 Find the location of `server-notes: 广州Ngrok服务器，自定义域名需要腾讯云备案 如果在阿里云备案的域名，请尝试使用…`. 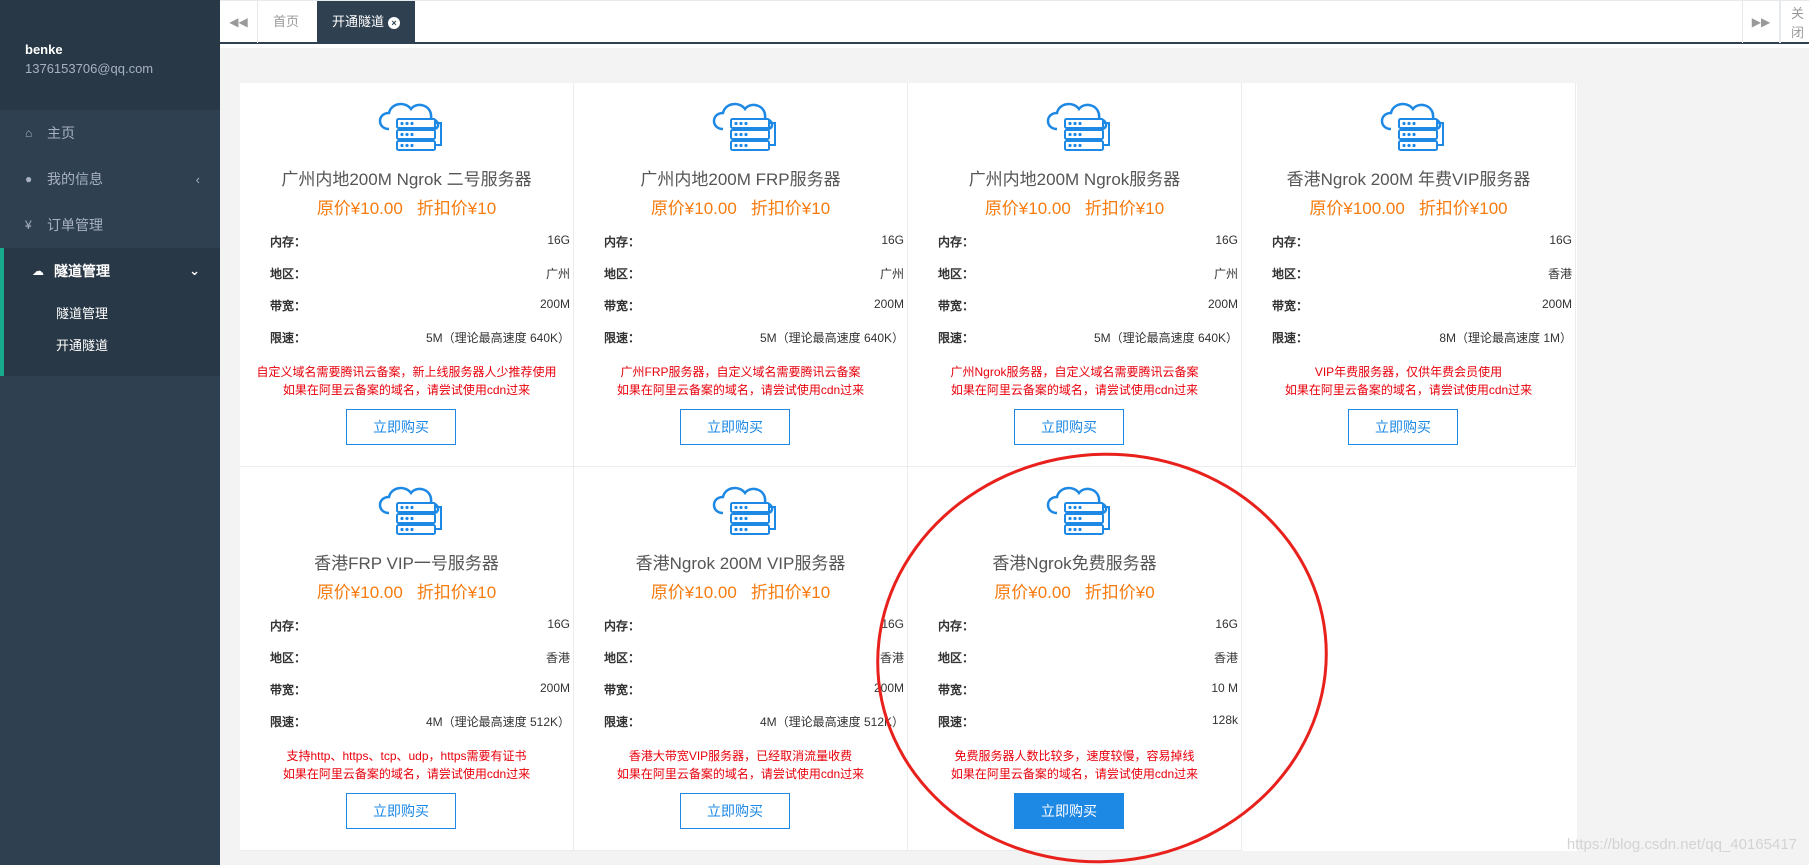

server-notes: 广州Ngrok服务器，自定义域名需要腾讯云备案 如果在阿里云备案的域名，请尝试使用… is located at coordinates (1074, 381).